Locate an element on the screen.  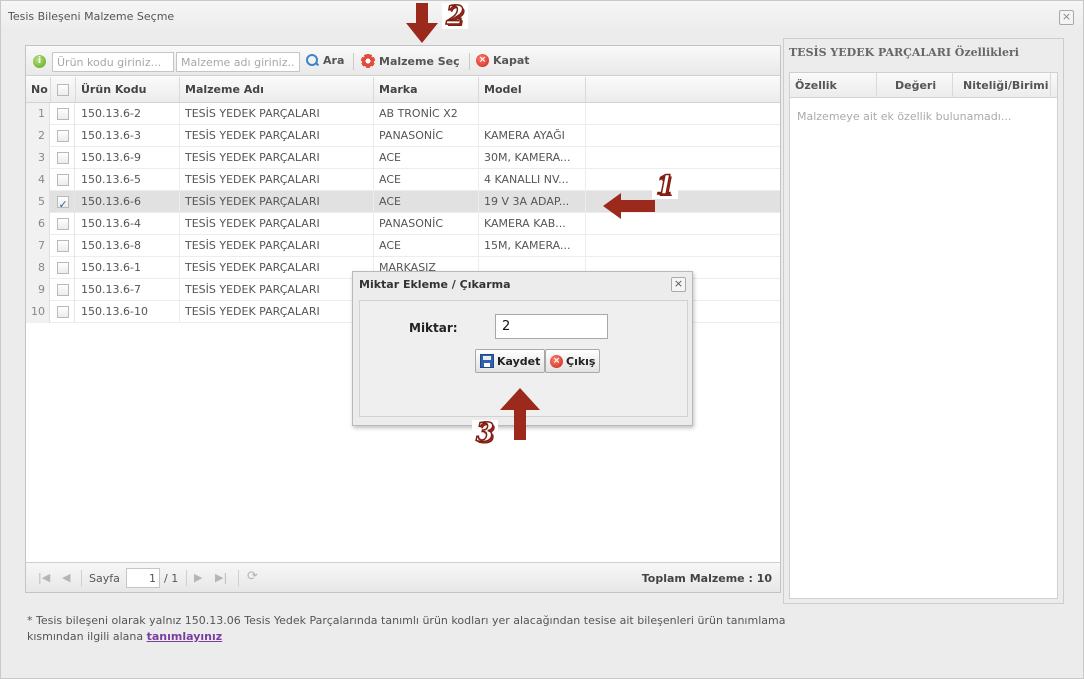
step-1-label: 1 is located at coordinates (665, 186).